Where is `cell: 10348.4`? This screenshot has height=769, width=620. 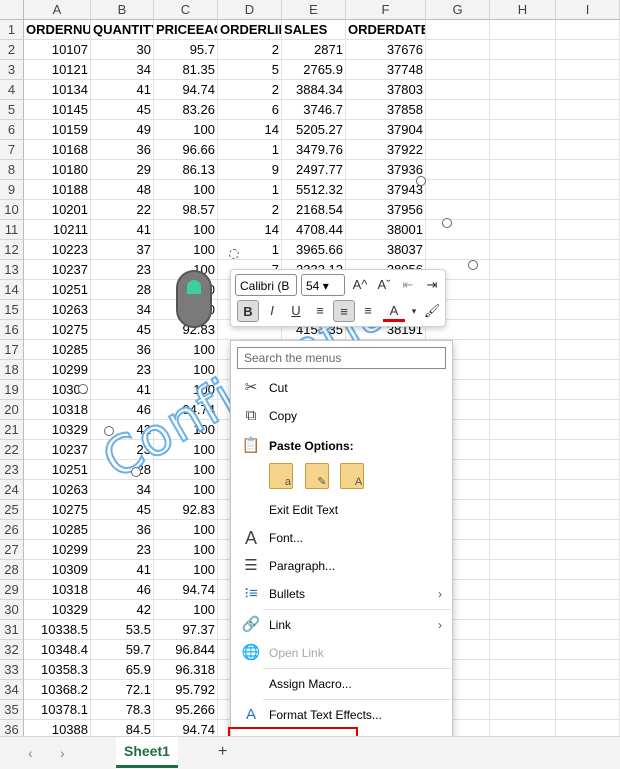 cell: 10348.4 is located at coordinates (57, 650).